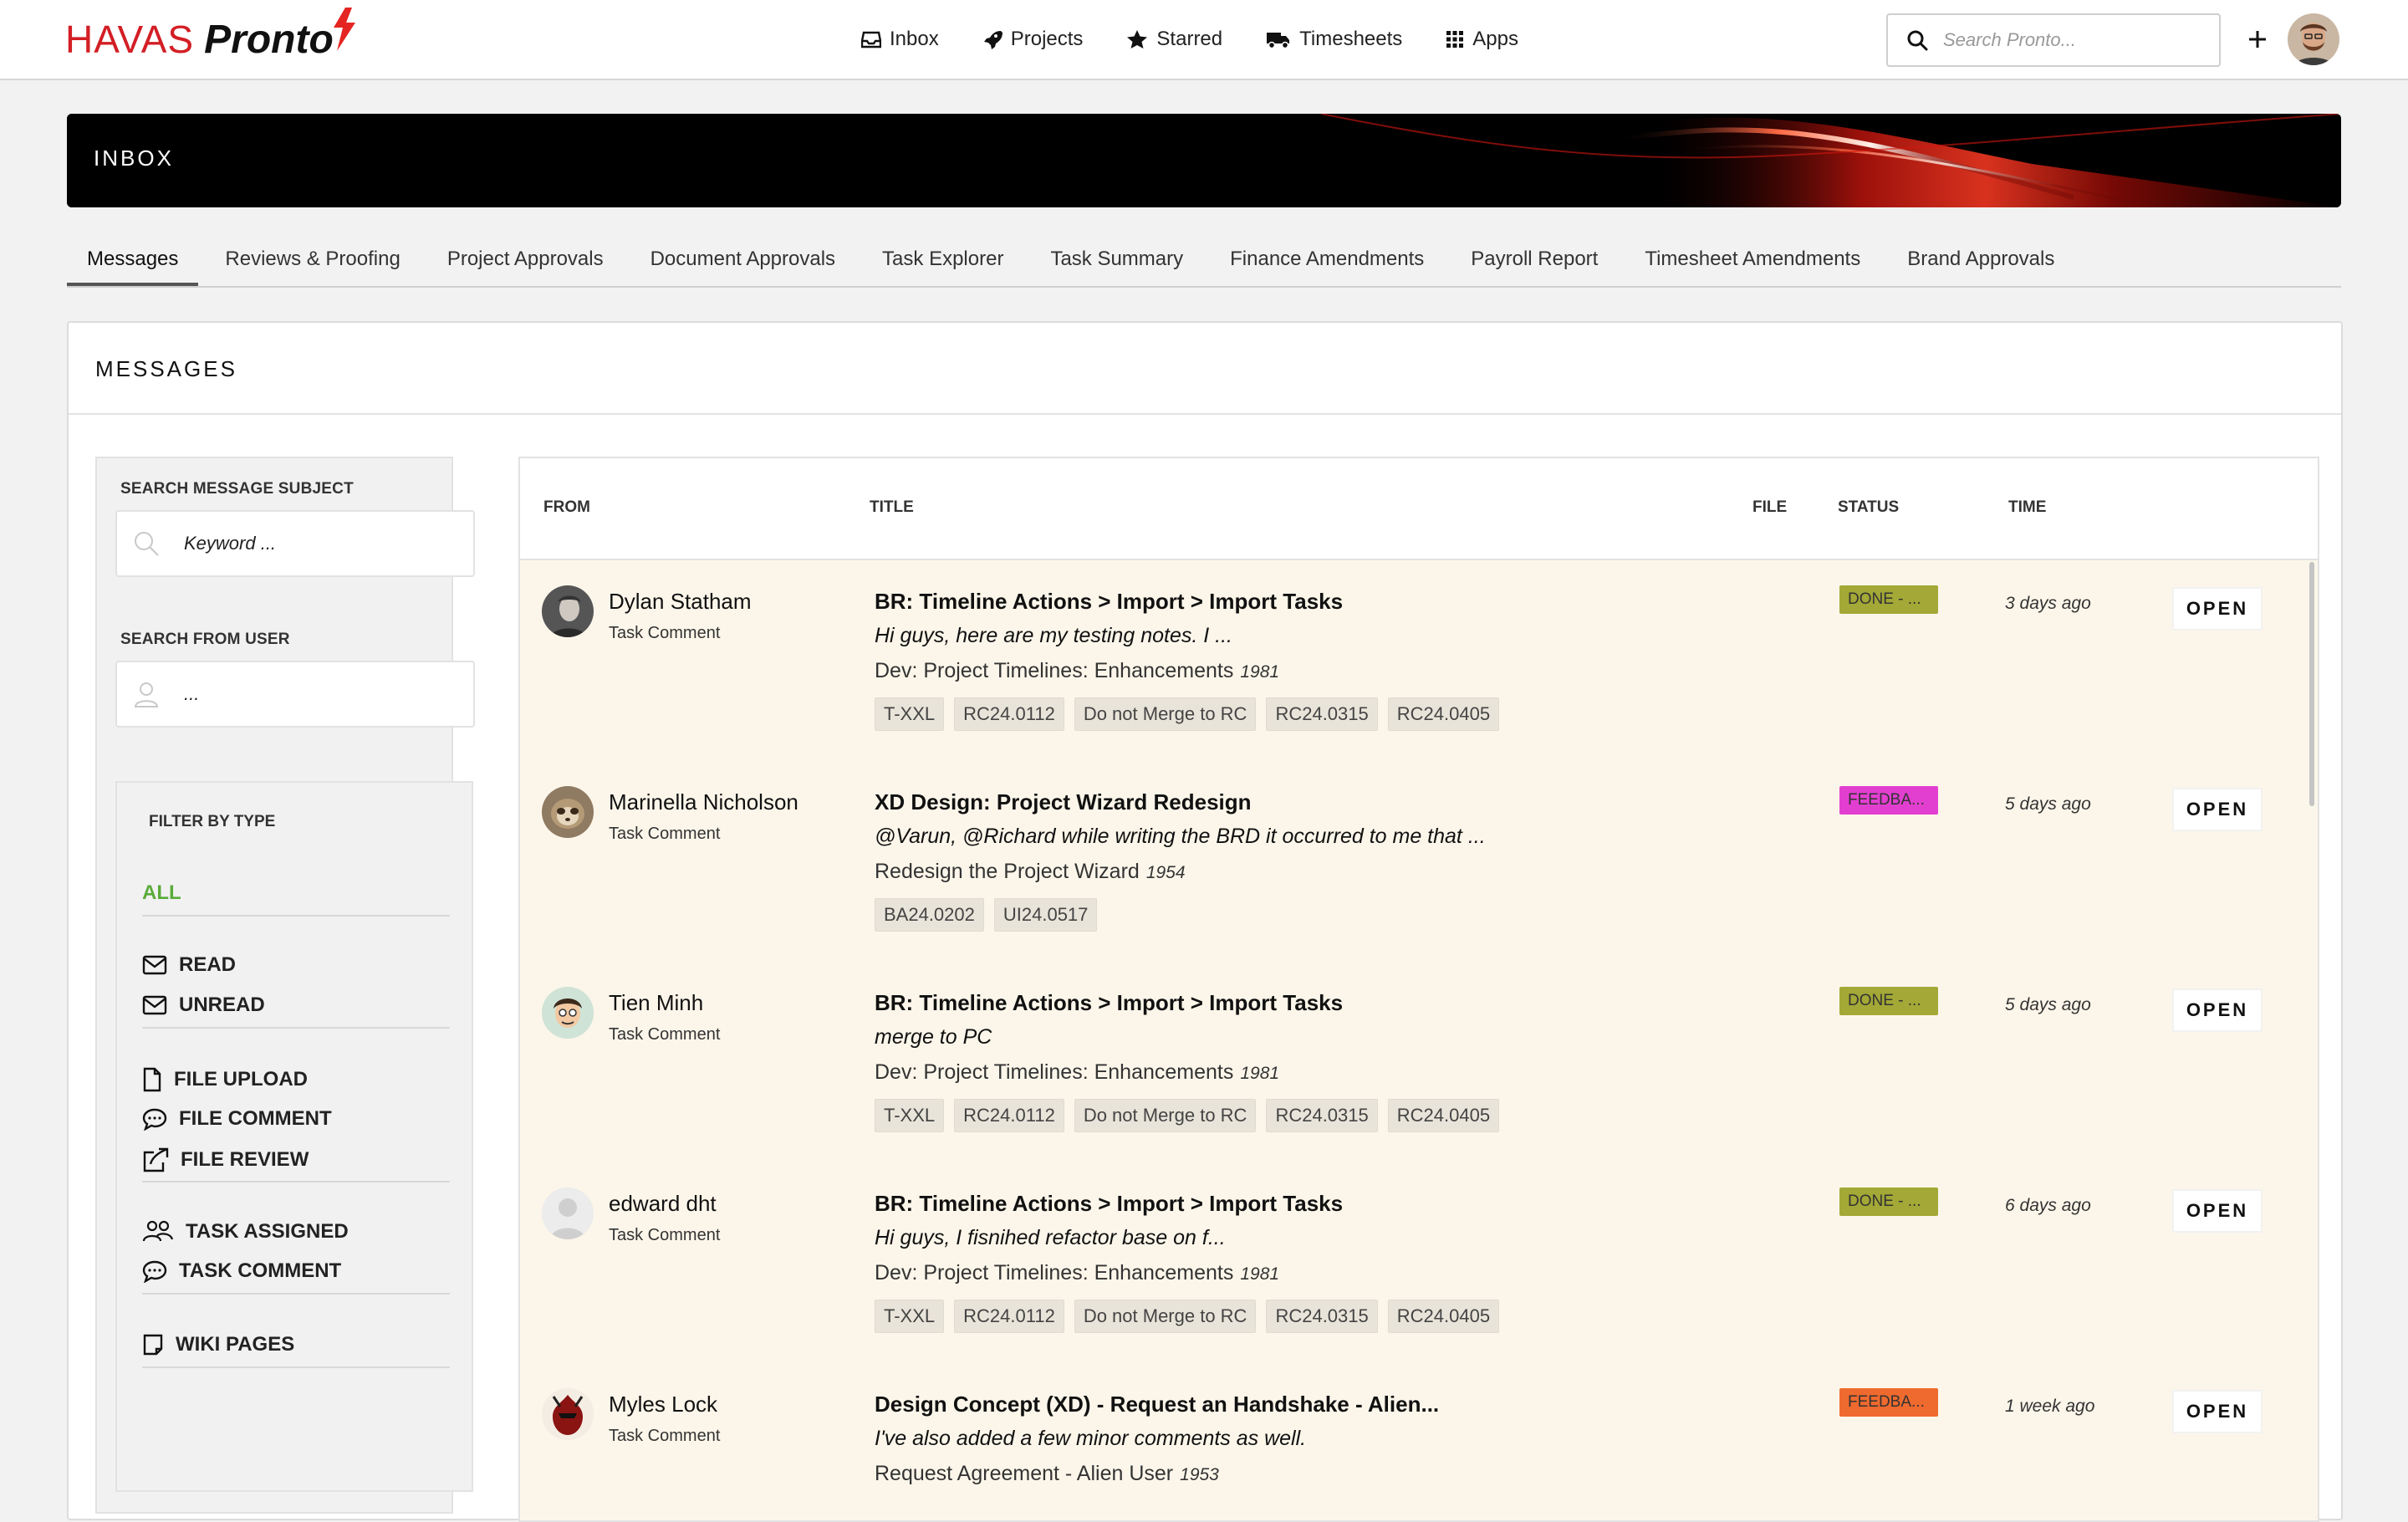 Image resolution: width=2408 pixels, height=1522 pixels. I want to click on project-name: Redesign the Project Wizard 1954, so click(1031, 872).